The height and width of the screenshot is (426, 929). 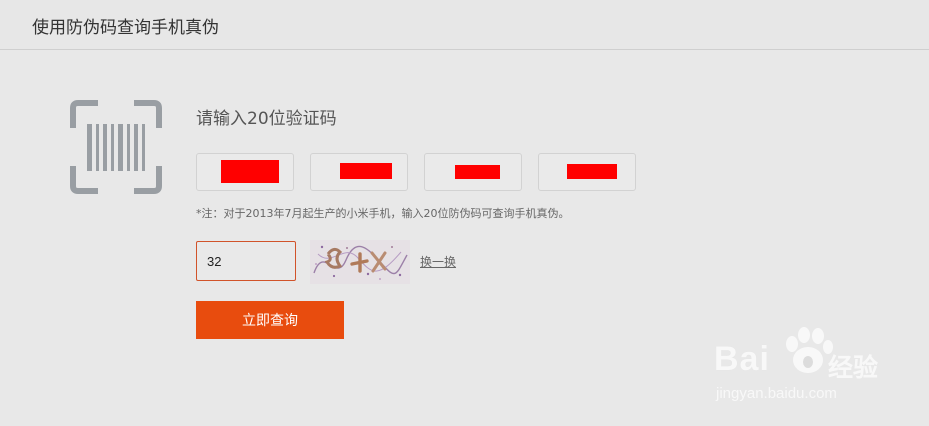 I want to click on captcha-image, so click(x=360, y=262).